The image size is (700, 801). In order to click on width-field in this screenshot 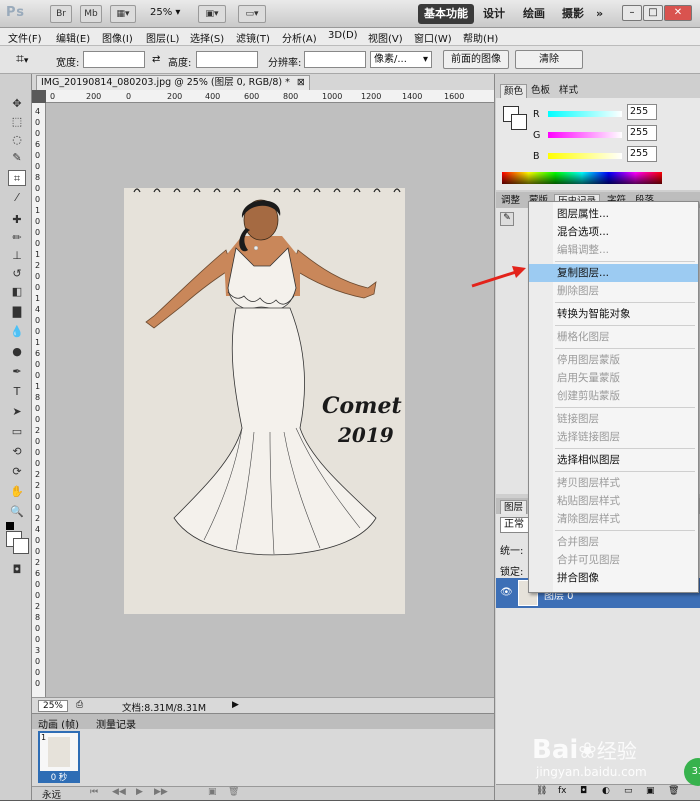, I will do `click(114, 59)`.